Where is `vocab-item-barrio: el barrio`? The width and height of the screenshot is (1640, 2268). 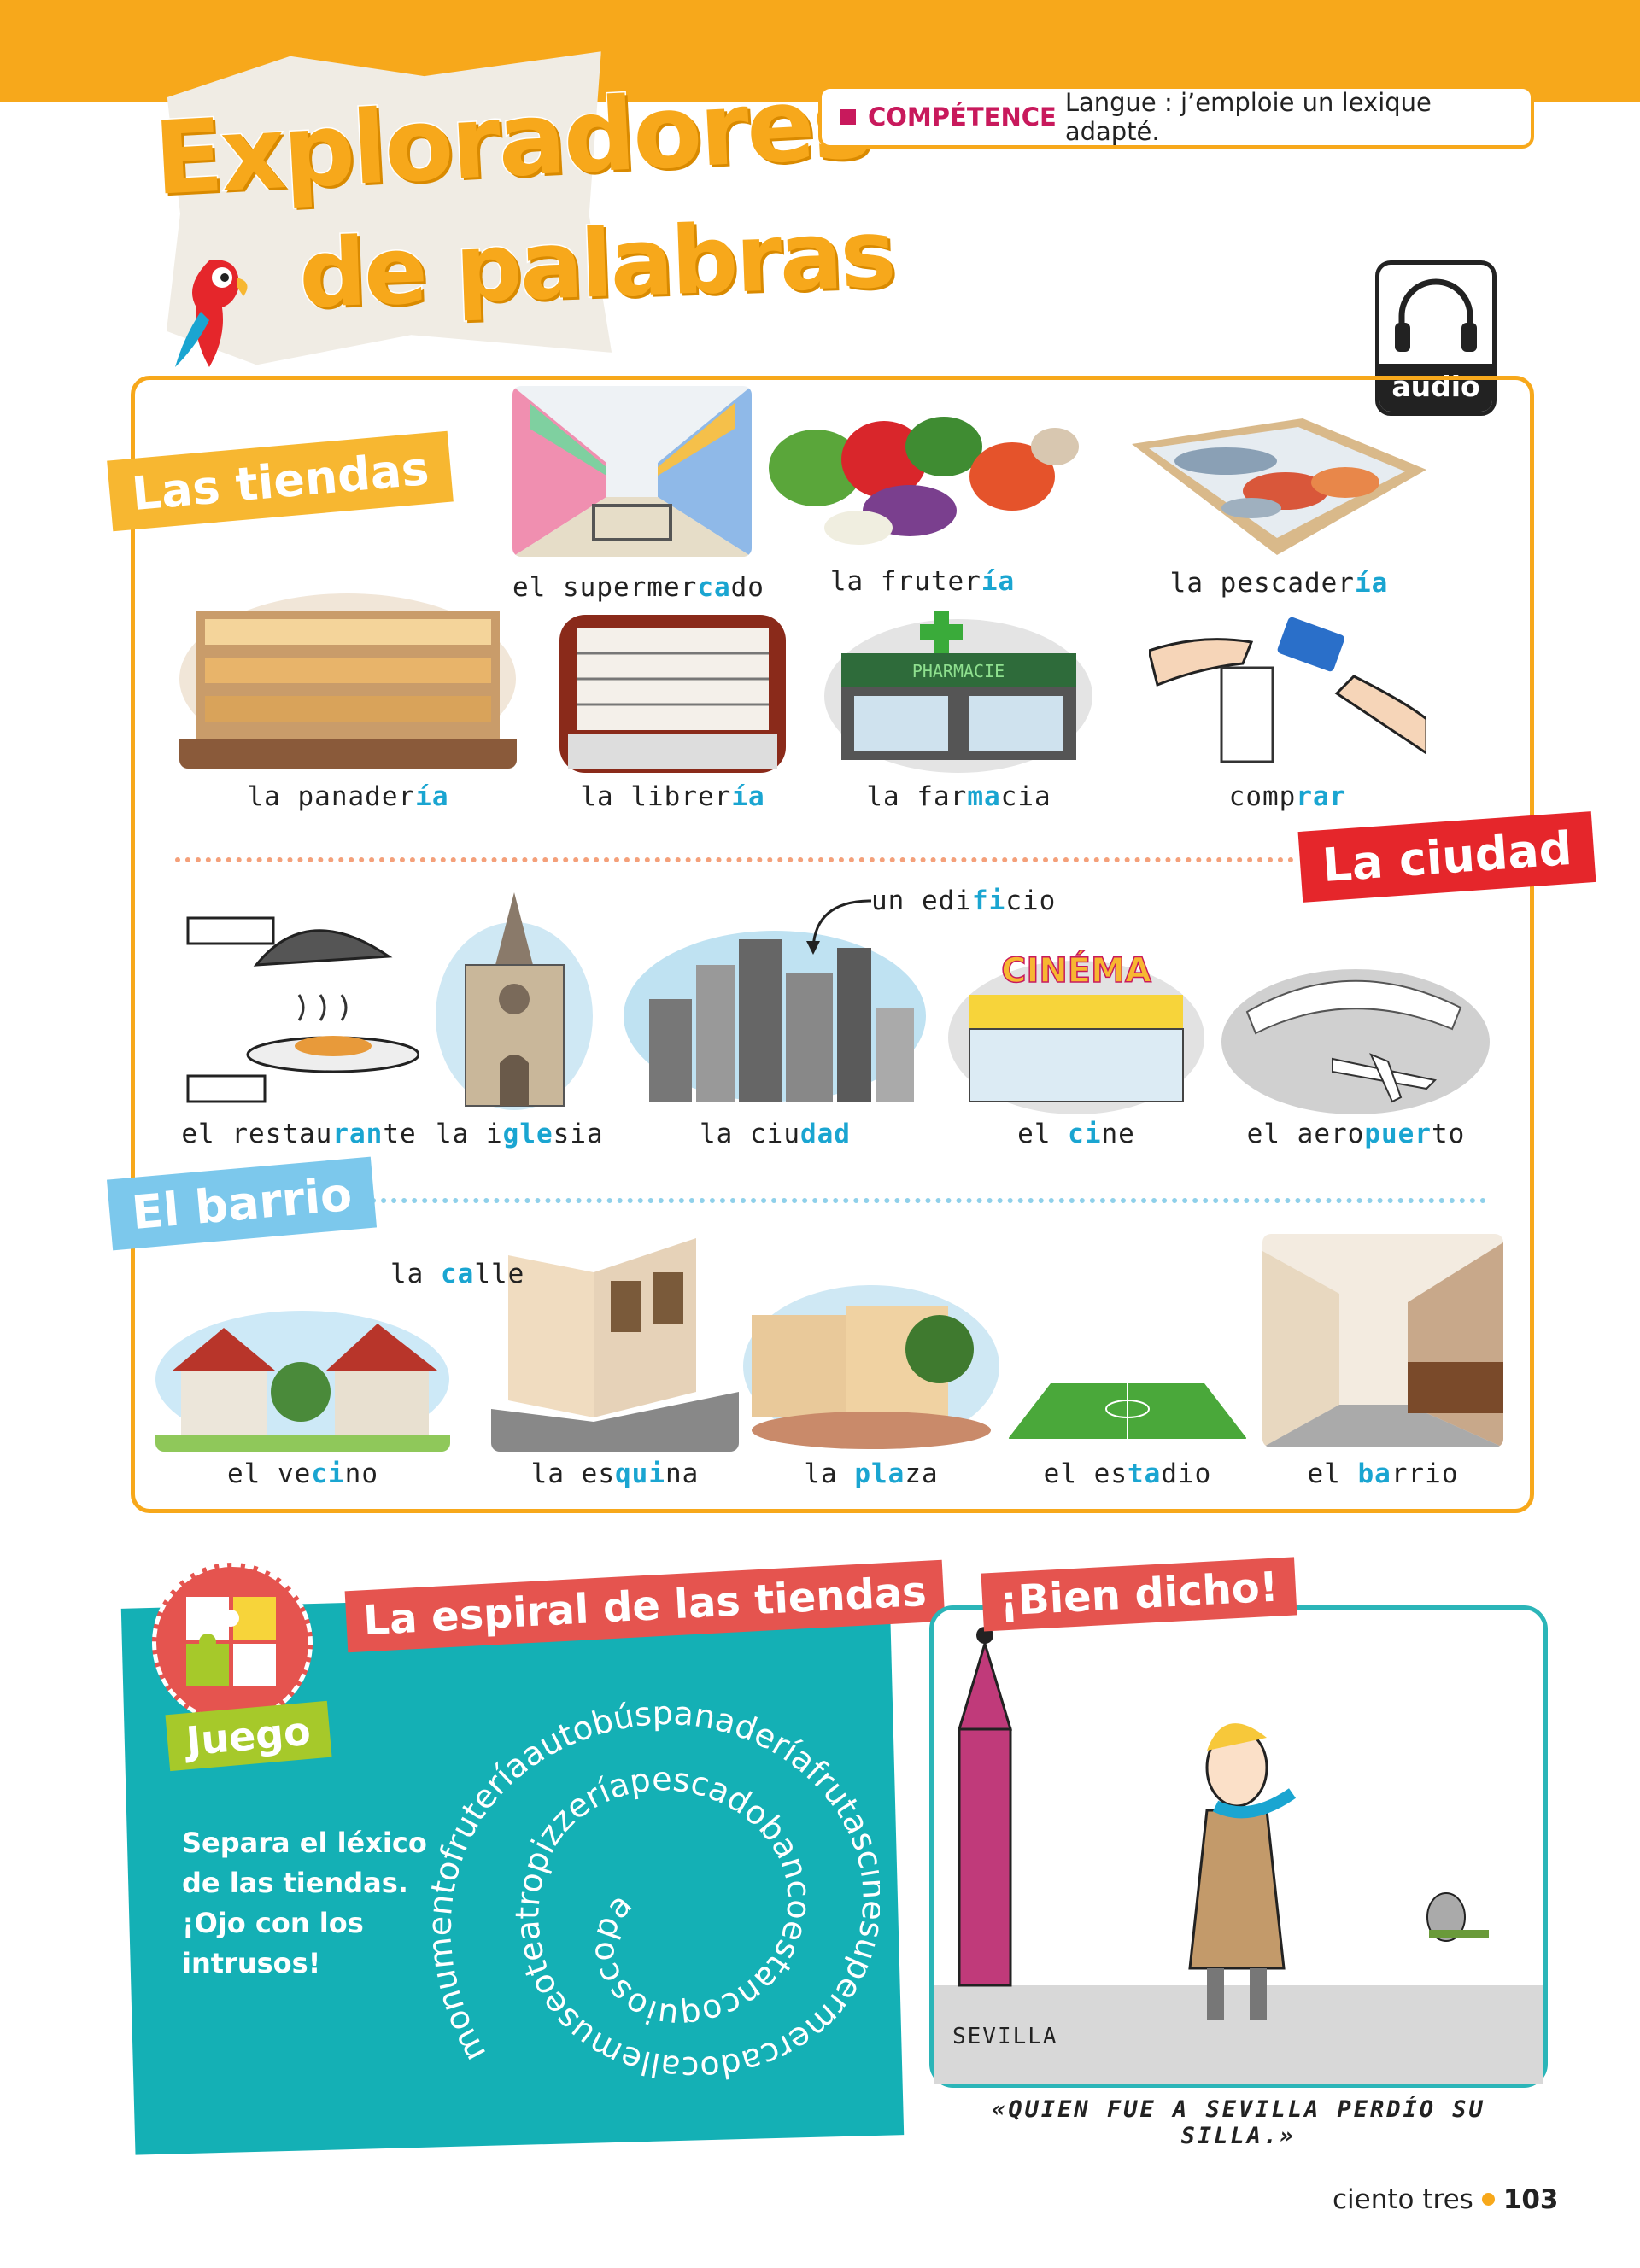 vocab-item-barrio: el barrio is located at coordinates (1382, 1363).